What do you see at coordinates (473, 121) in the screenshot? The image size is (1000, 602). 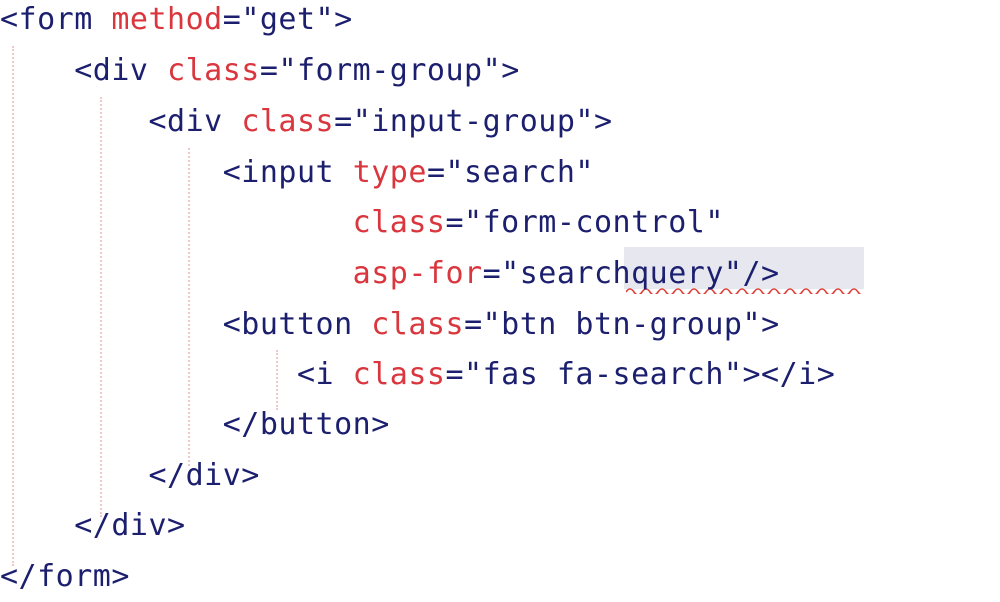 I see `value-token: "input-group"` at bounding box center [473, 121].